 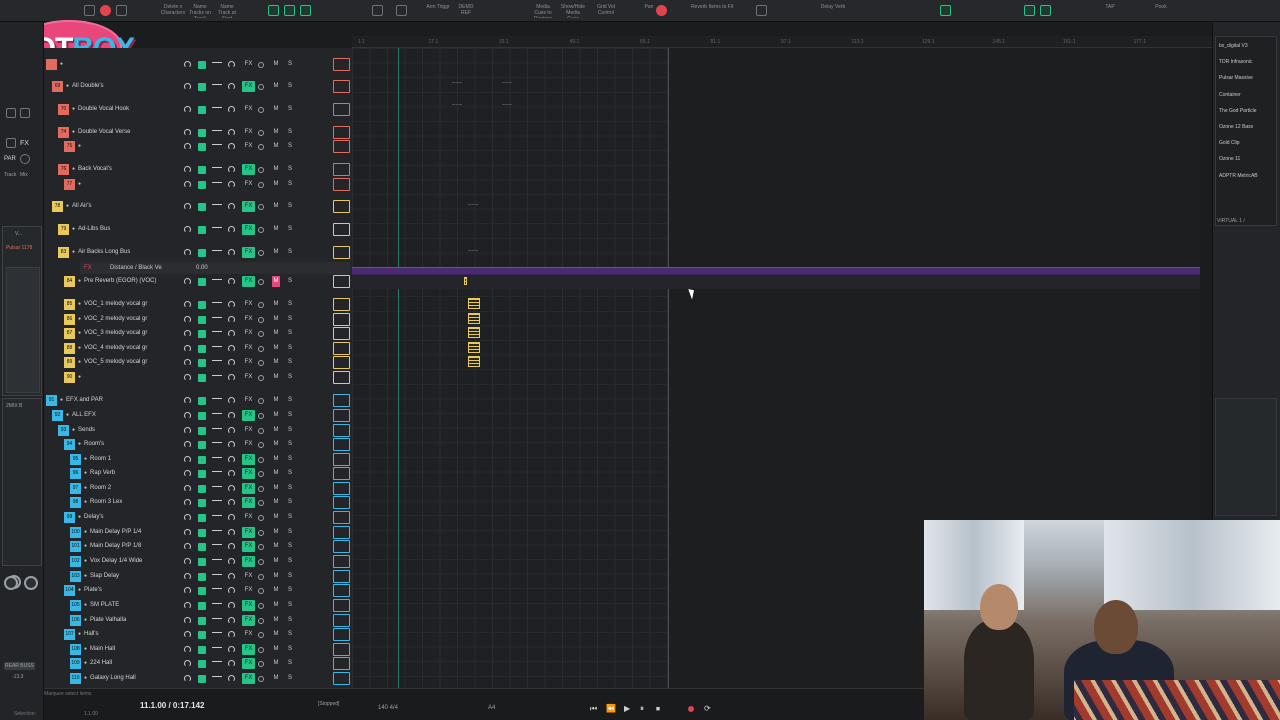 I want to click on track-row: 92ALL EFX FX MS, so click(x=198, y=415).